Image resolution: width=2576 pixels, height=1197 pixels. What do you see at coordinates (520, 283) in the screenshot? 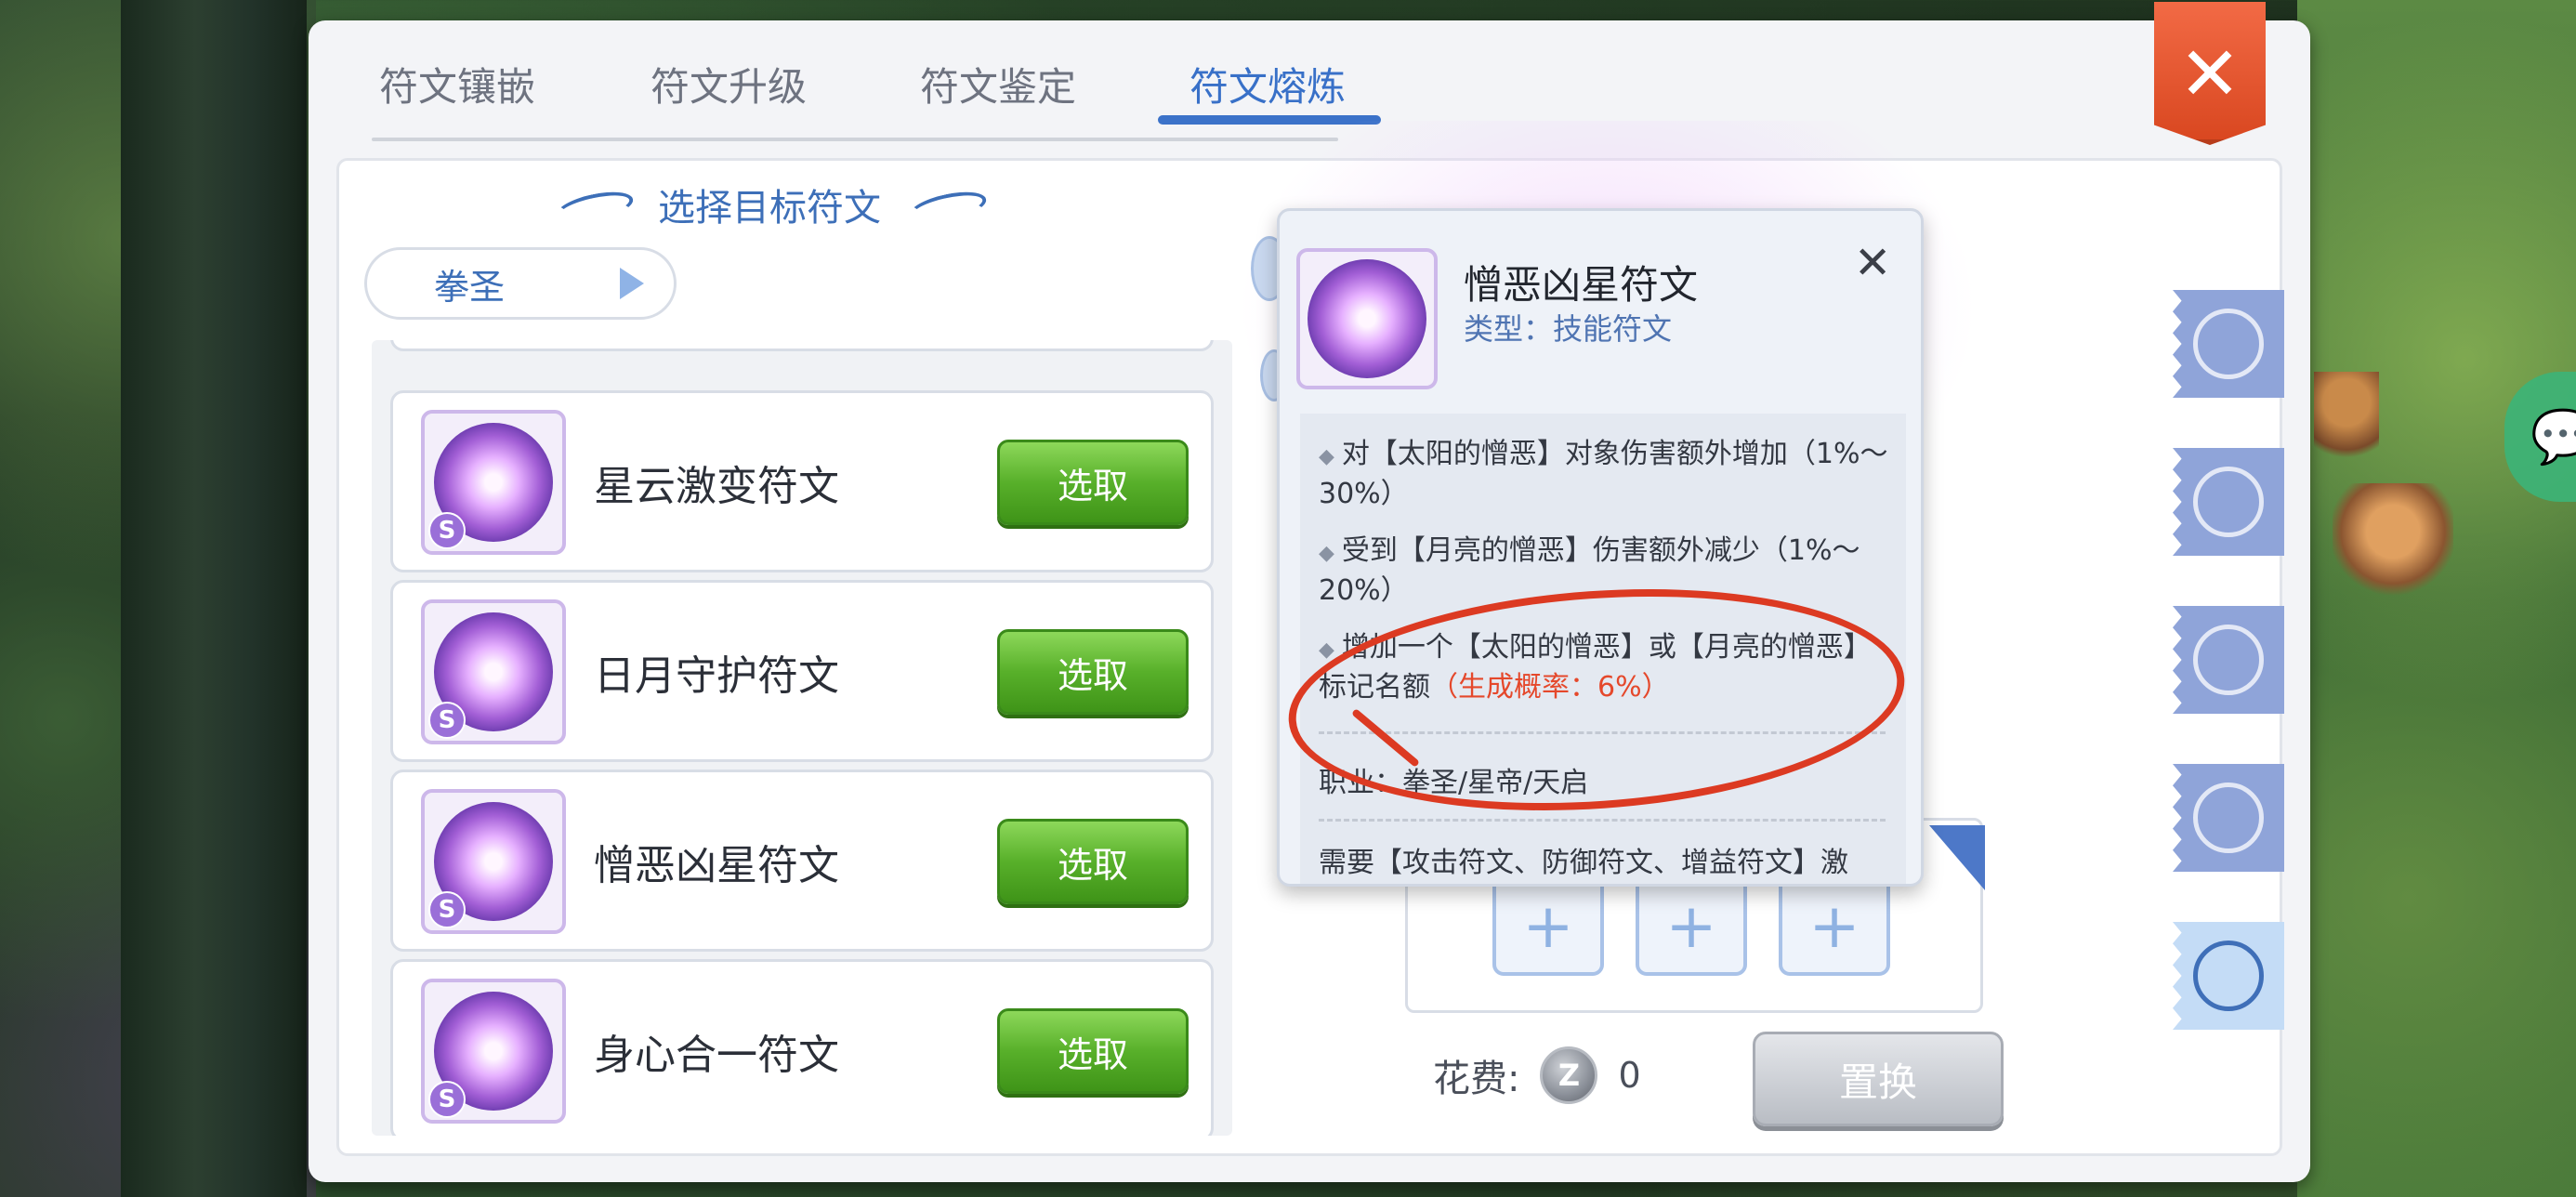
I see `class-selector: 拳圣` at bounding box center [520, 283].